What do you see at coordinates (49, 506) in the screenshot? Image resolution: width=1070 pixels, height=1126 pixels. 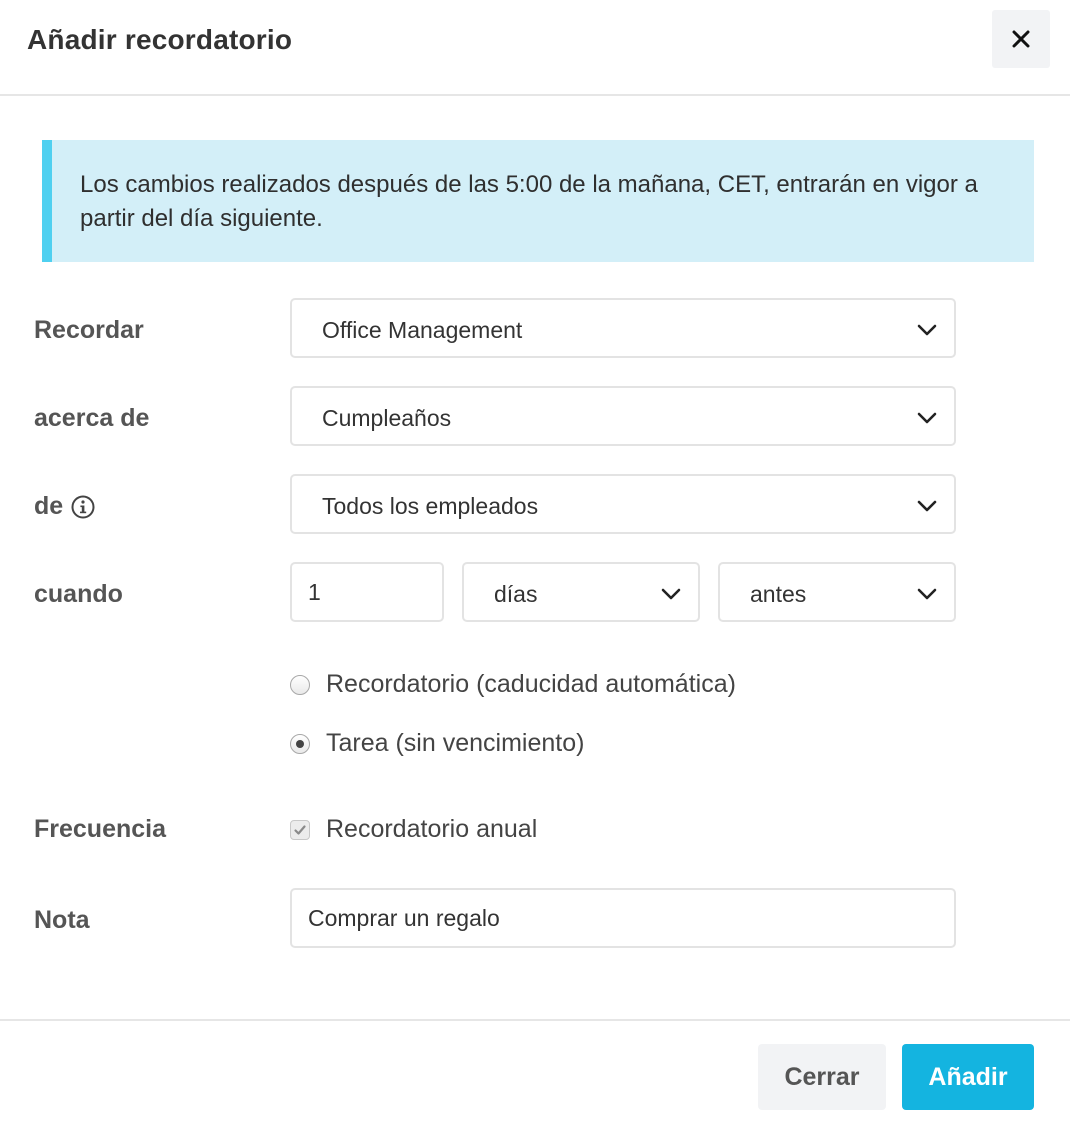 I see `of-label-text: de` at bounding box center [49, 506].